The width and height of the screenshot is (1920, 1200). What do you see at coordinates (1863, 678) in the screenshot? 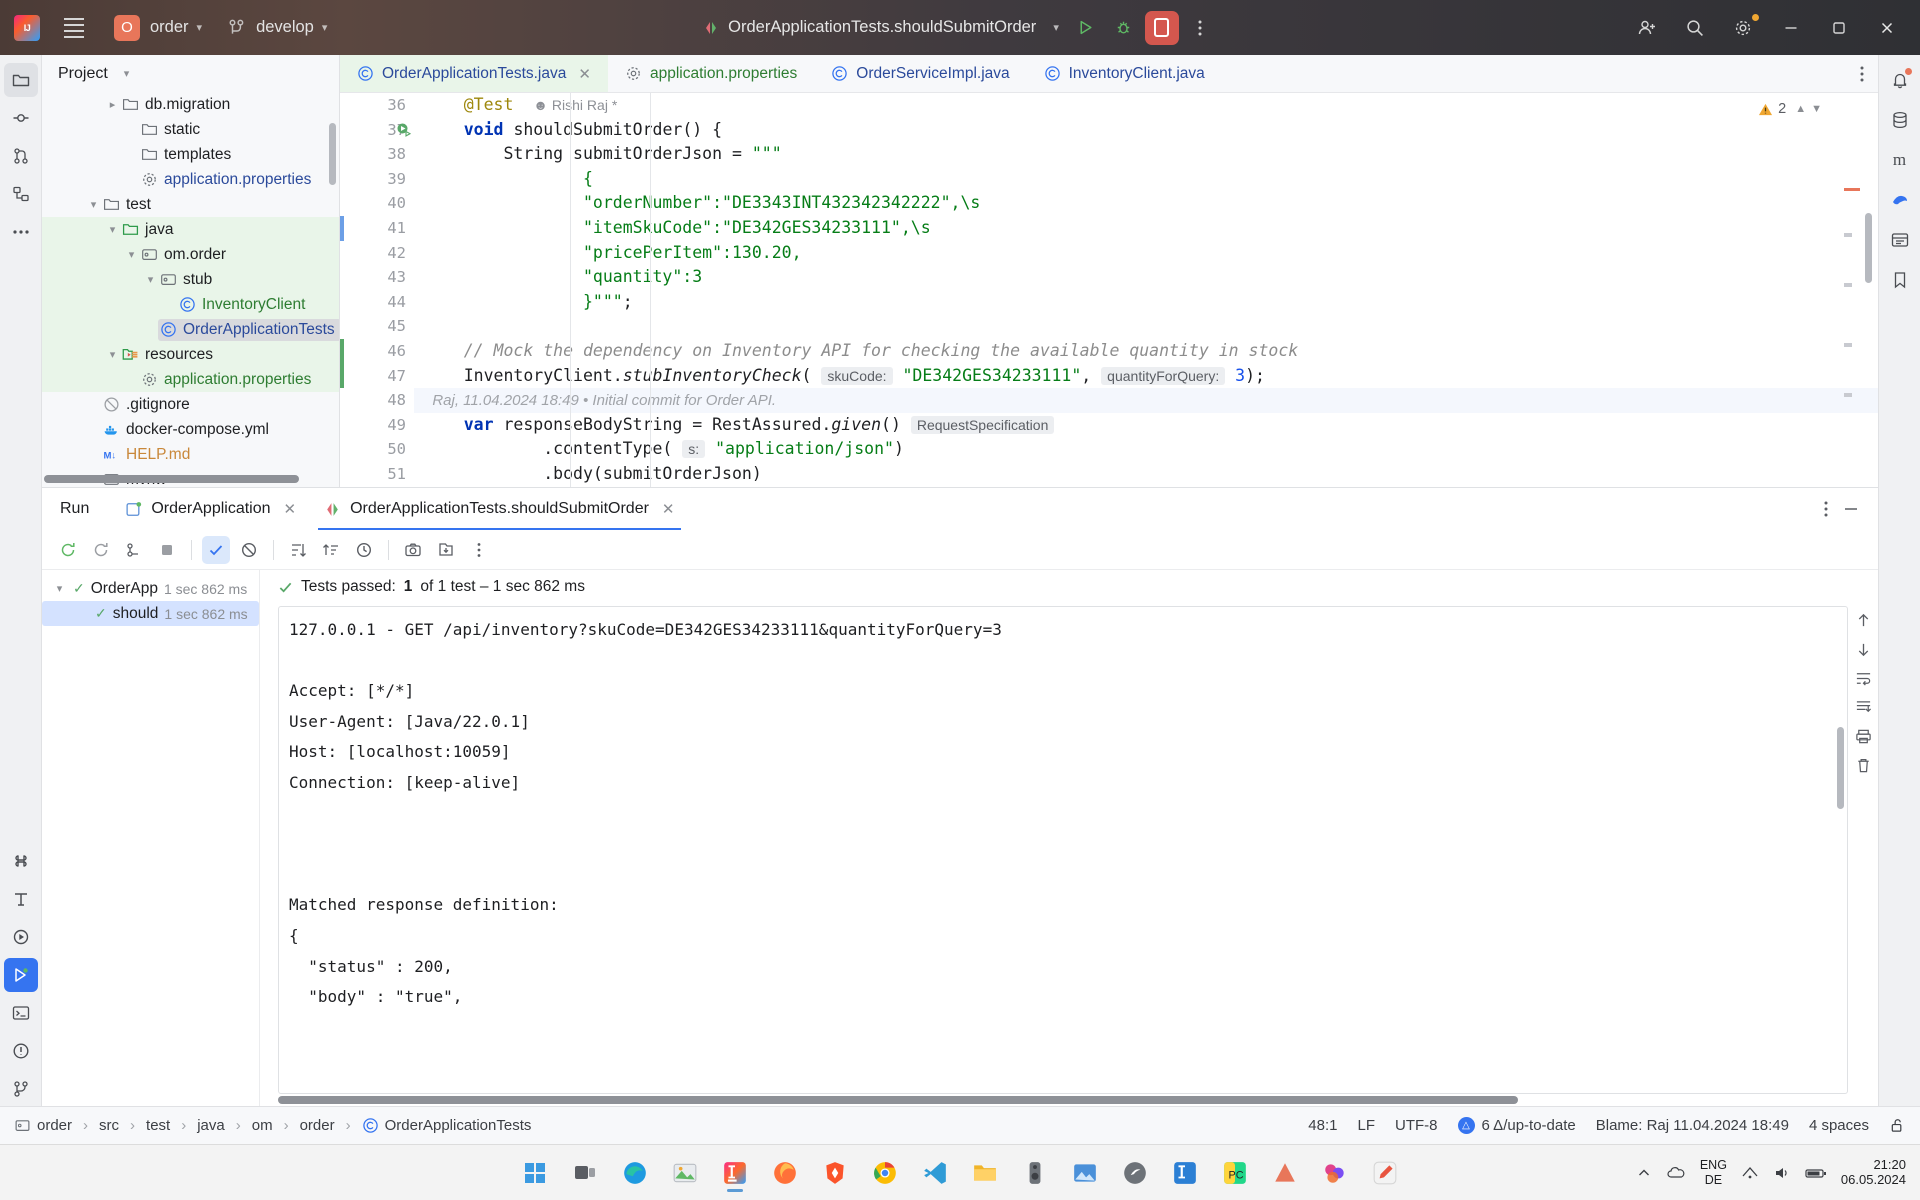
I see `soft-wrap-button` at bounding box center [1863, 678].